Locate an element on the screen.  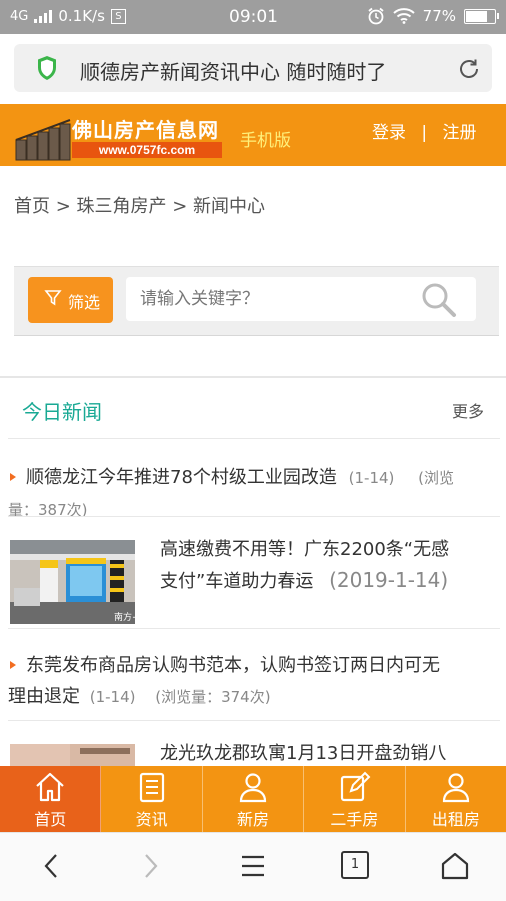
news-item: 龙光玖龙郡玖寓1月13日开盘劲销八 is located at coordinates (330, 753).